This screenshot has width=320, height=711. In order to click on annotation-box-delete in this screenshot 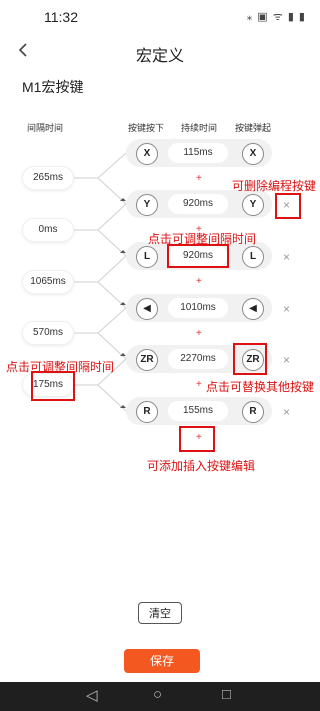, I will do `click(288, 206)`.